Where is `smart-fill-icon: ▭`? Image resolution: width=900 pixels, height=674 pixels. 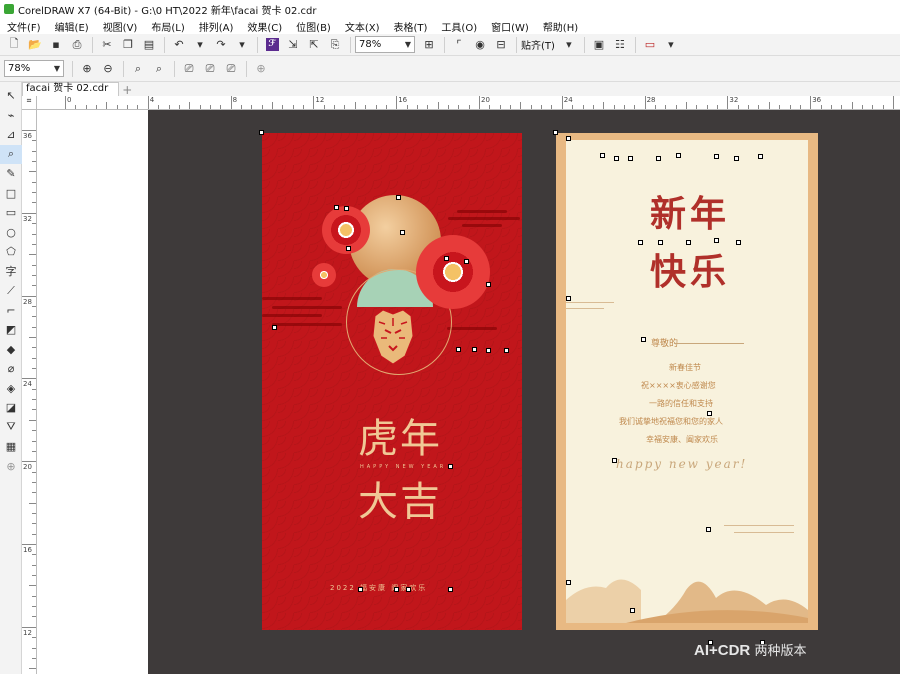
smart-fill-icon: ▭ is located at coordinates (11, 213).